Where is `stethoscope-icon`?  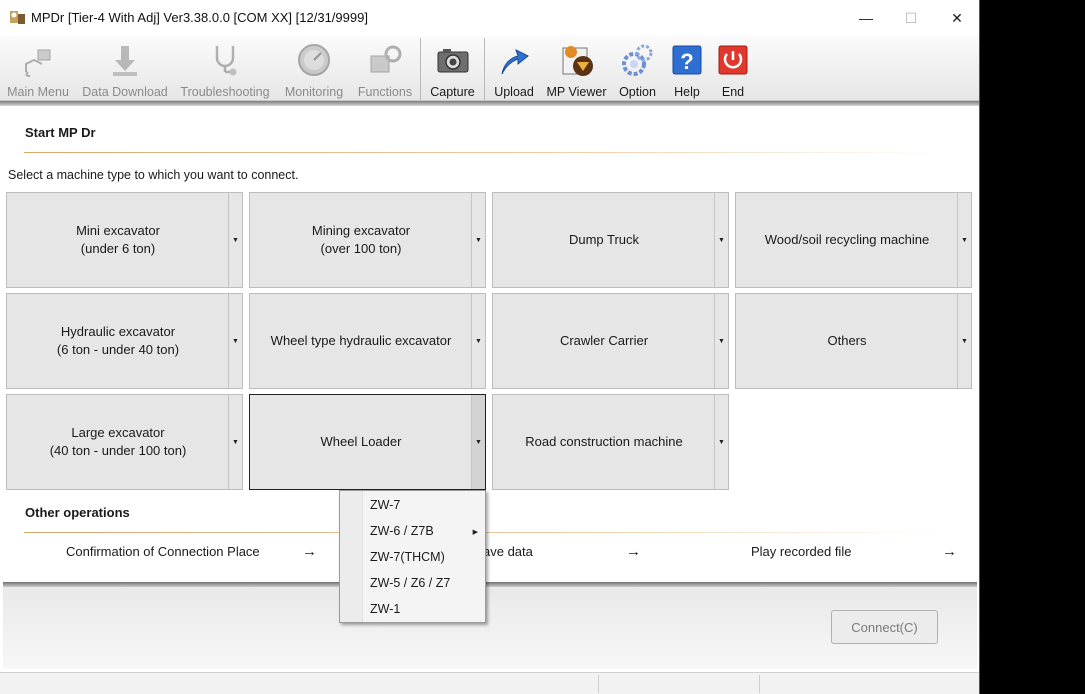 stethoscope-icon is located at coordinates (225, 60).